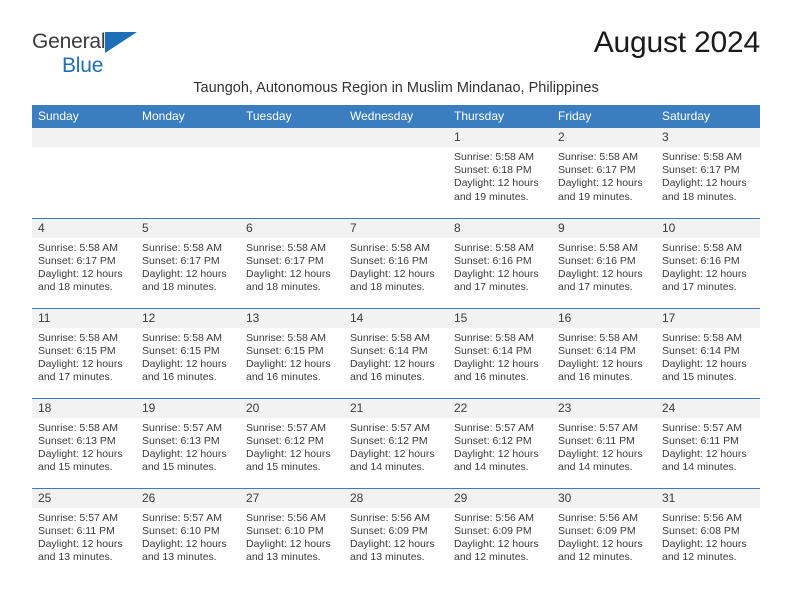 The width and height of the screenshot is (792, 612). What do you see at coordinates (188, 498) in the screenshot?
I see `day-number: 26` at bounding box center [188, 498].